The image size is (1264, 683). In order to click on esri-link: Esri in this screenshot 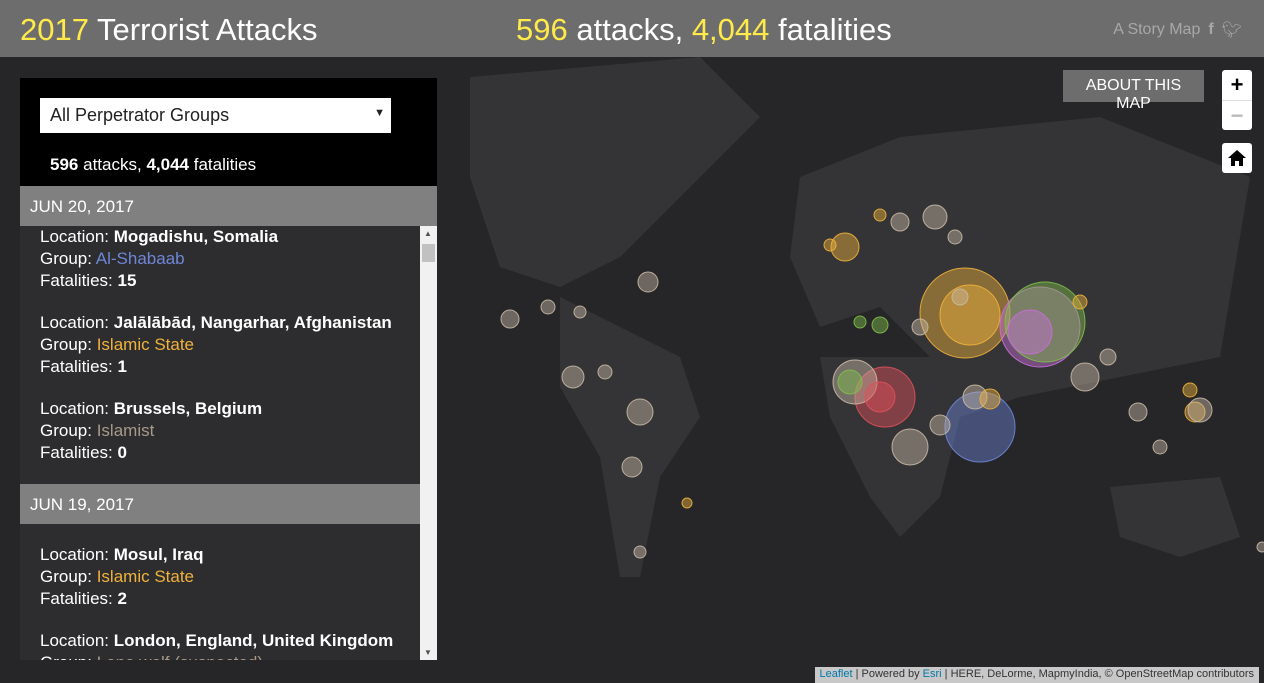, I will do `click(932, 674)`.